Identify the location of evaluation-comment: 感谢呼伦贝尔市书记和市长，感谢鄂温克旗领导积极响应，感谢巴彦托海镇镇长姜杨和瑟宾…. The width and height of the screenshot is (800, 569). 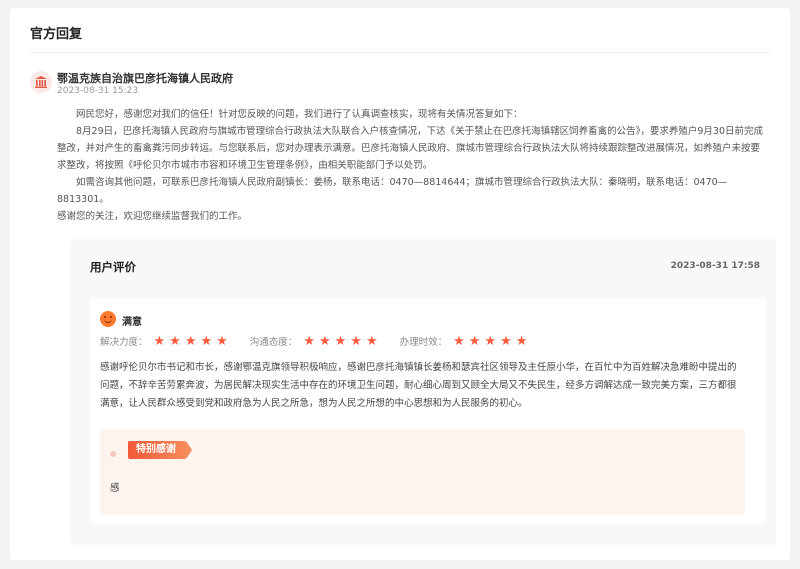
(425, 386).